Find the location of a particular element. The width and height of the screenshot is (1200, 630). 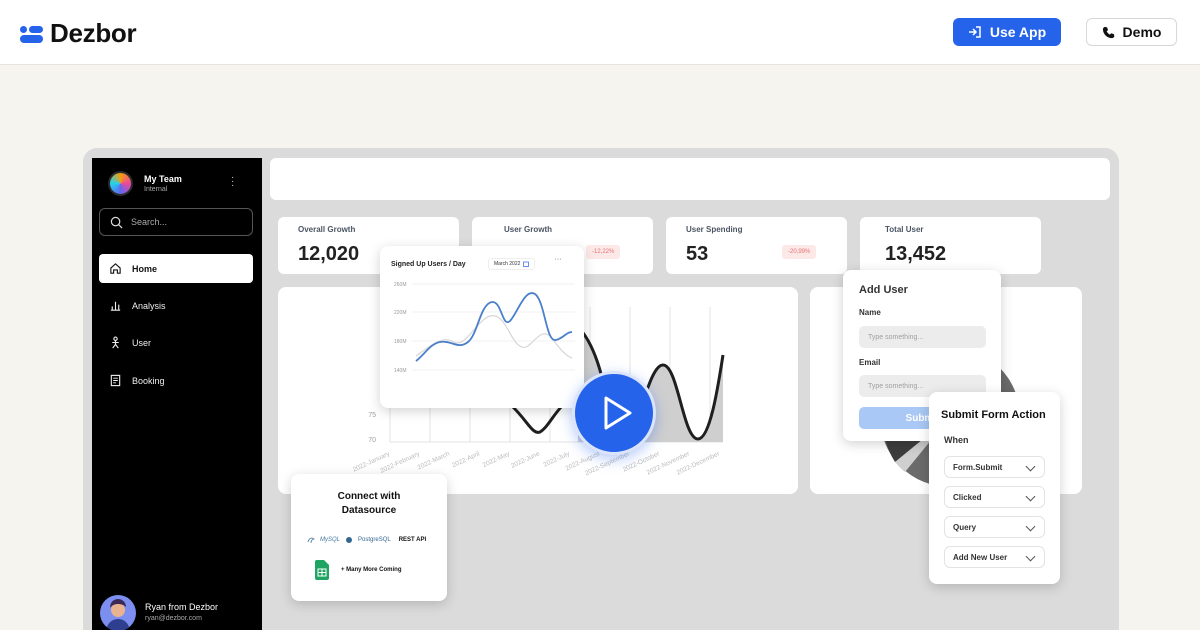

signed-up-users-line-chart: 260M 220M 180M 140M is located at coordinates (484, 328).